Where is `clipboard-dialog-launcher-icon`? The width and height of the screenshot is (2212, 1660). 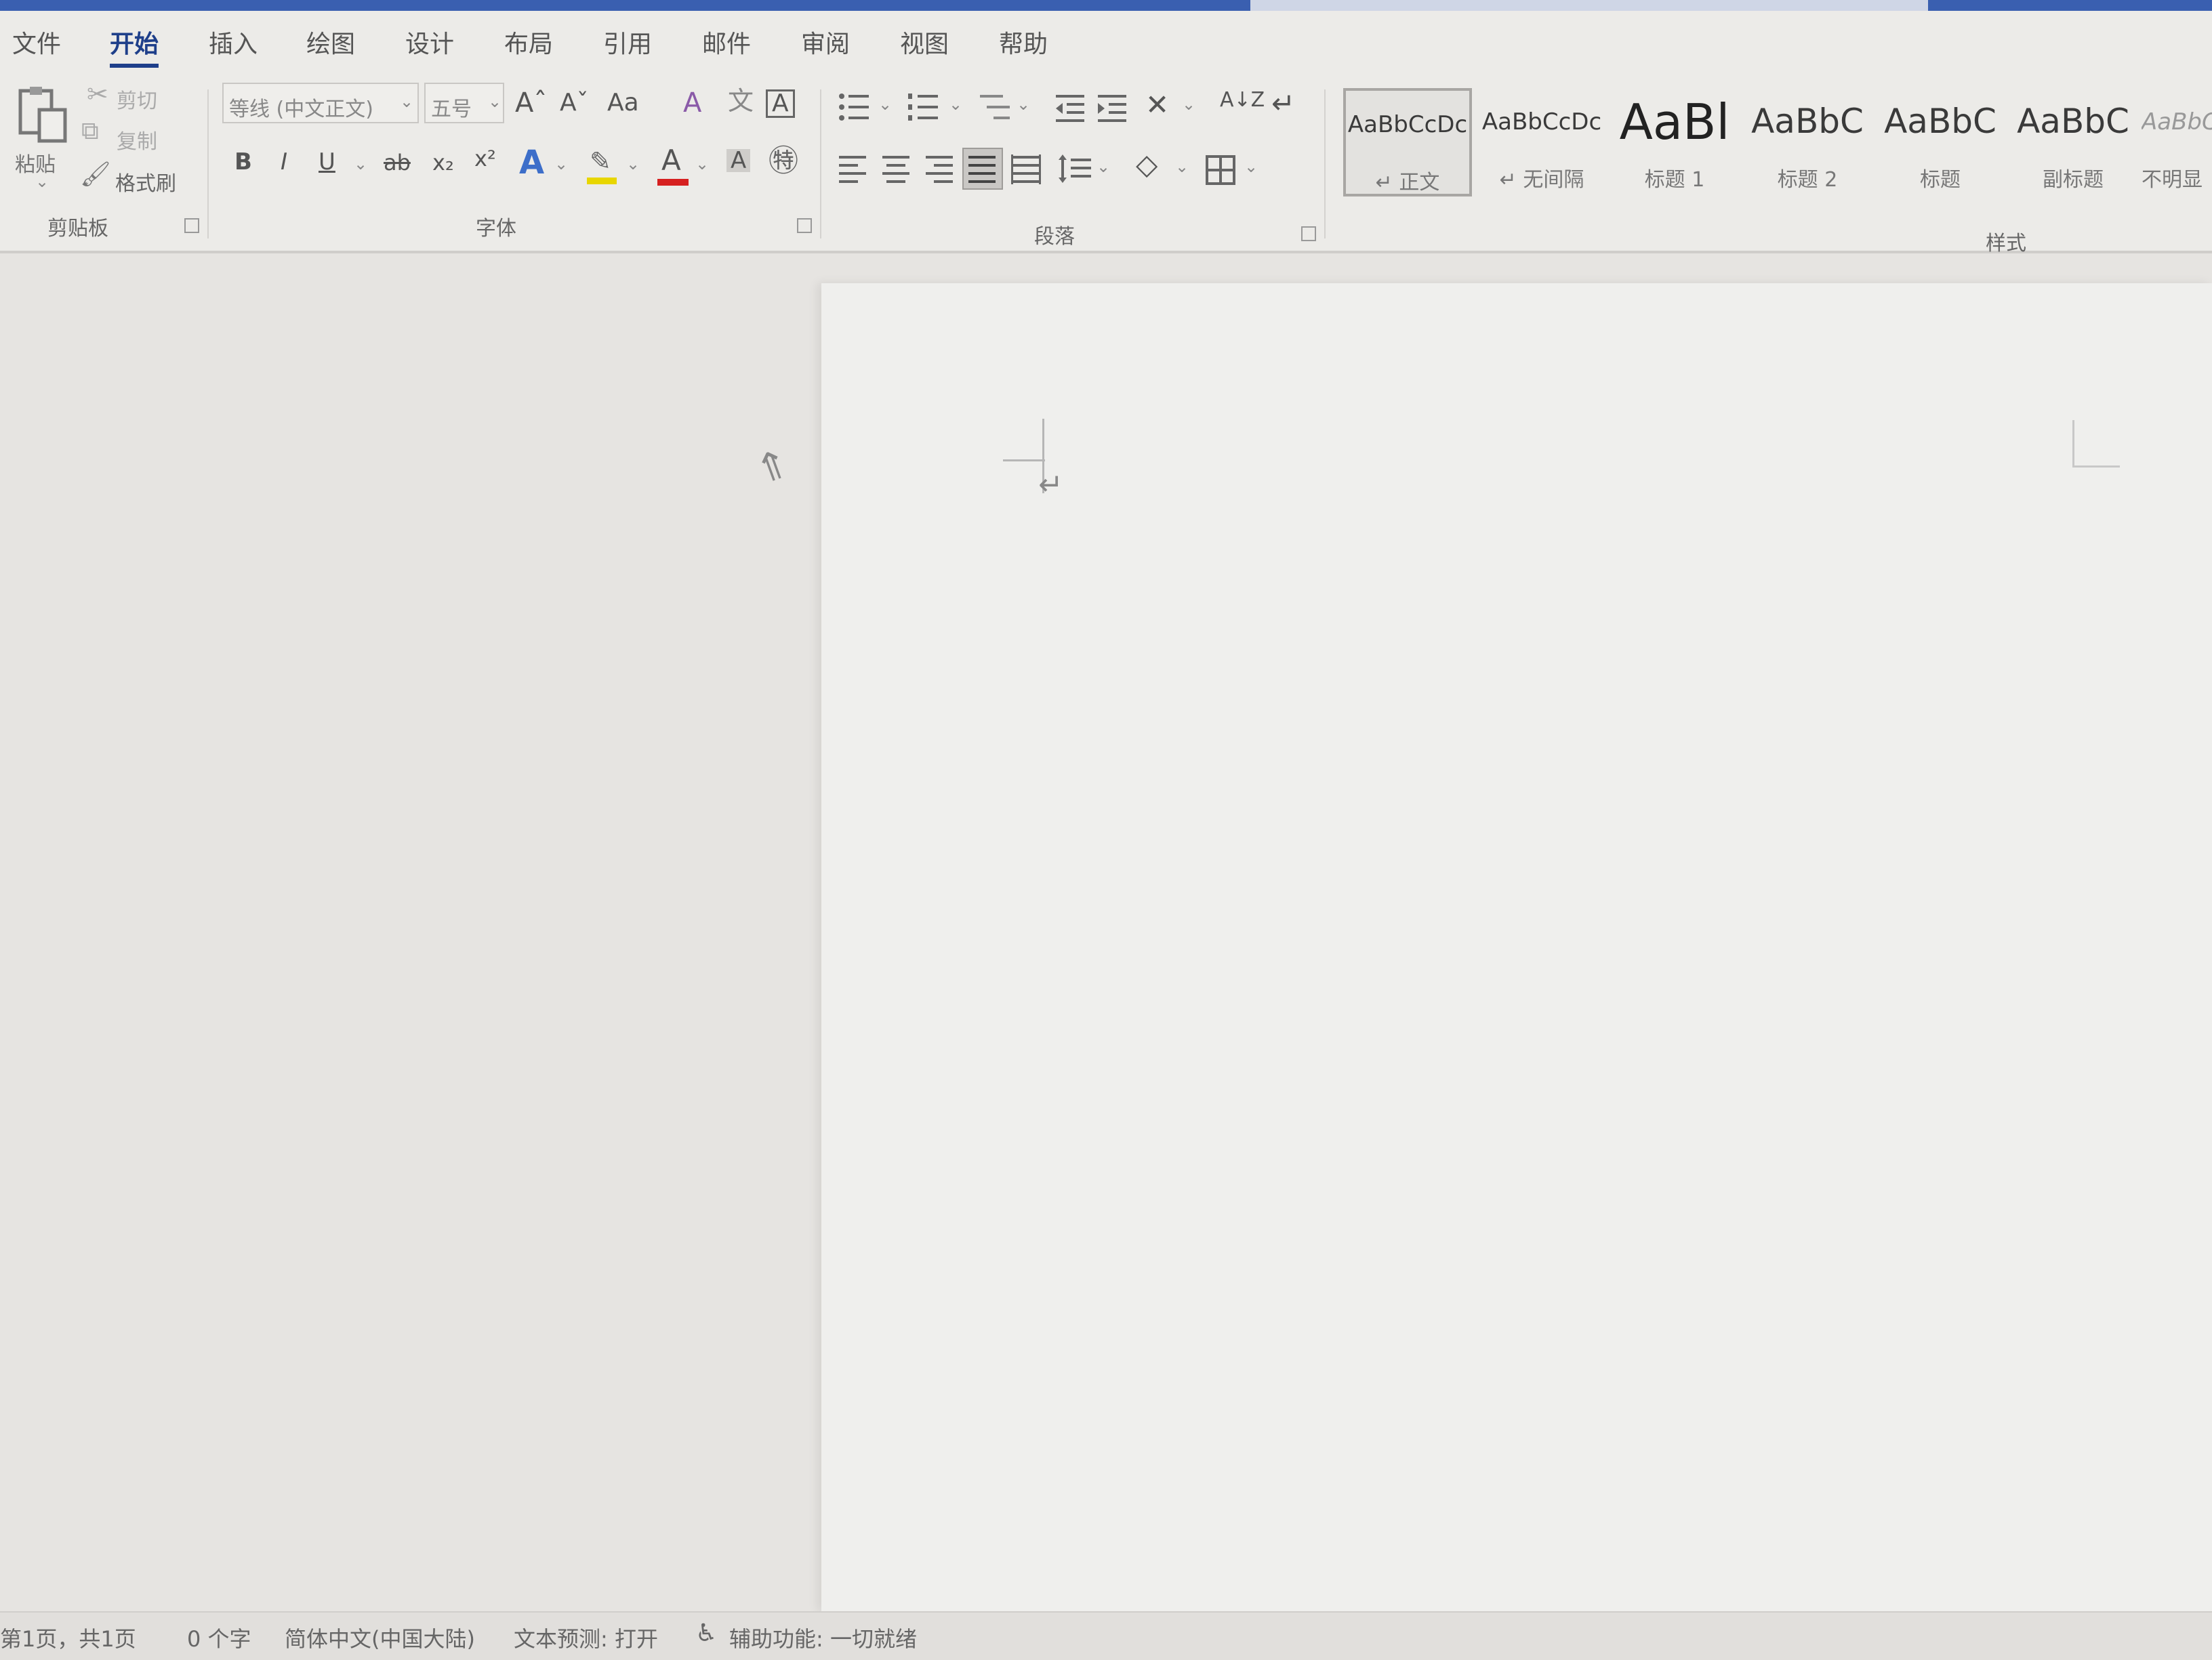 clipboard-dialog-launcher-icon is located at coordinates (191, 225).